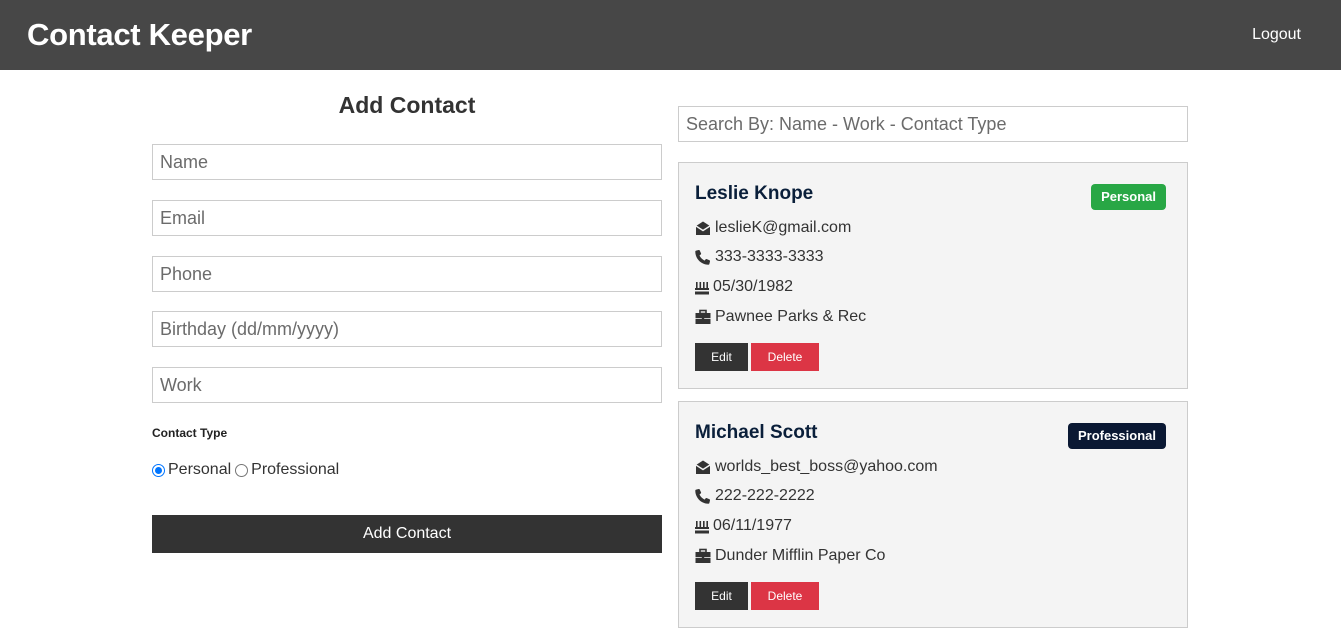 Image resolution: width=1341 pixels, height=628 pixels. What do you see at coordinates (407, 385) in the screenshot?
I see `work-field` at bounding box center [407, 385].